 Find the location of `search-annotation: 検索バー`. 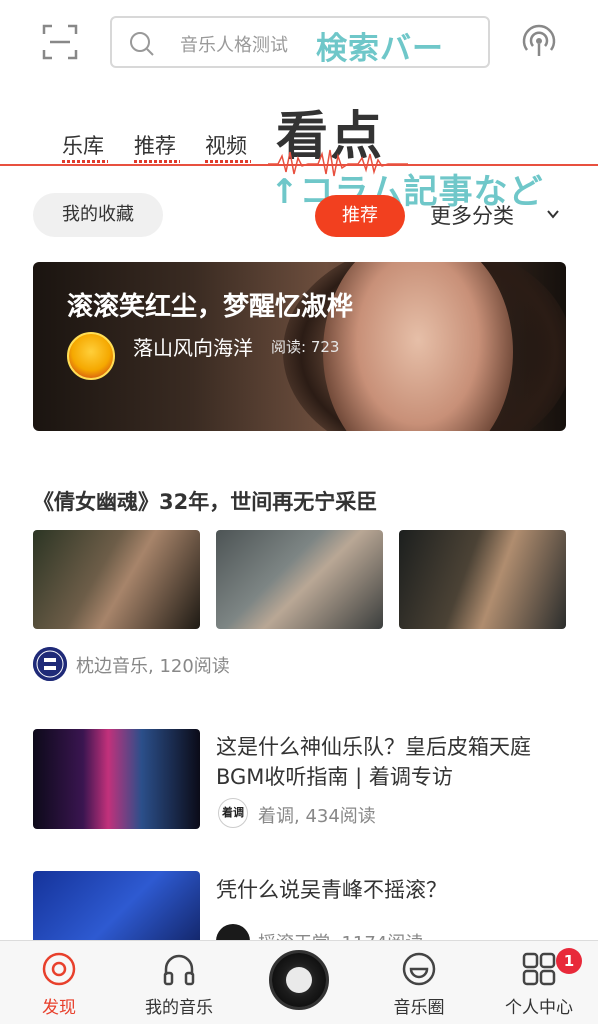

search-annotation: 検索バー is located at coordinates (380, 49).